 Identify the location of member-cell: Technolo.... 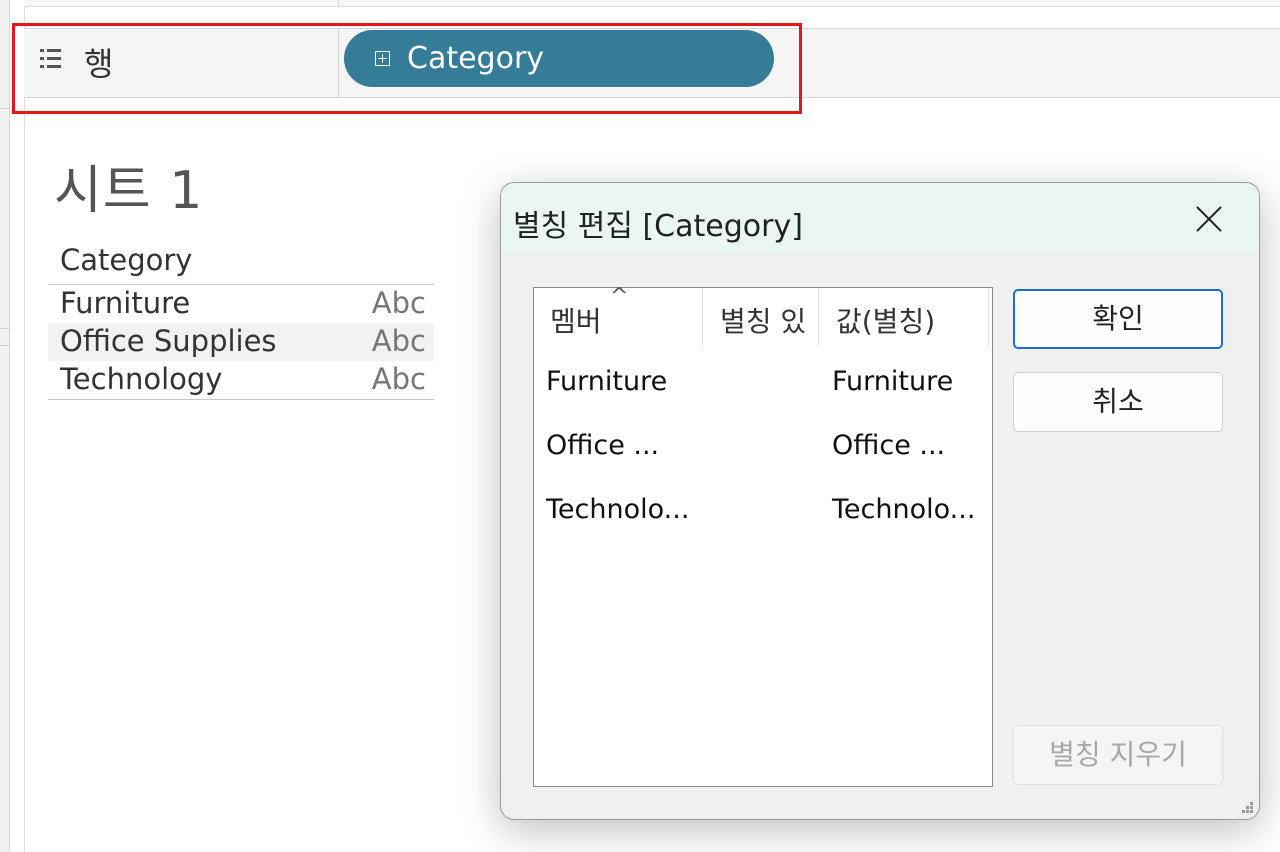
(618, 509).